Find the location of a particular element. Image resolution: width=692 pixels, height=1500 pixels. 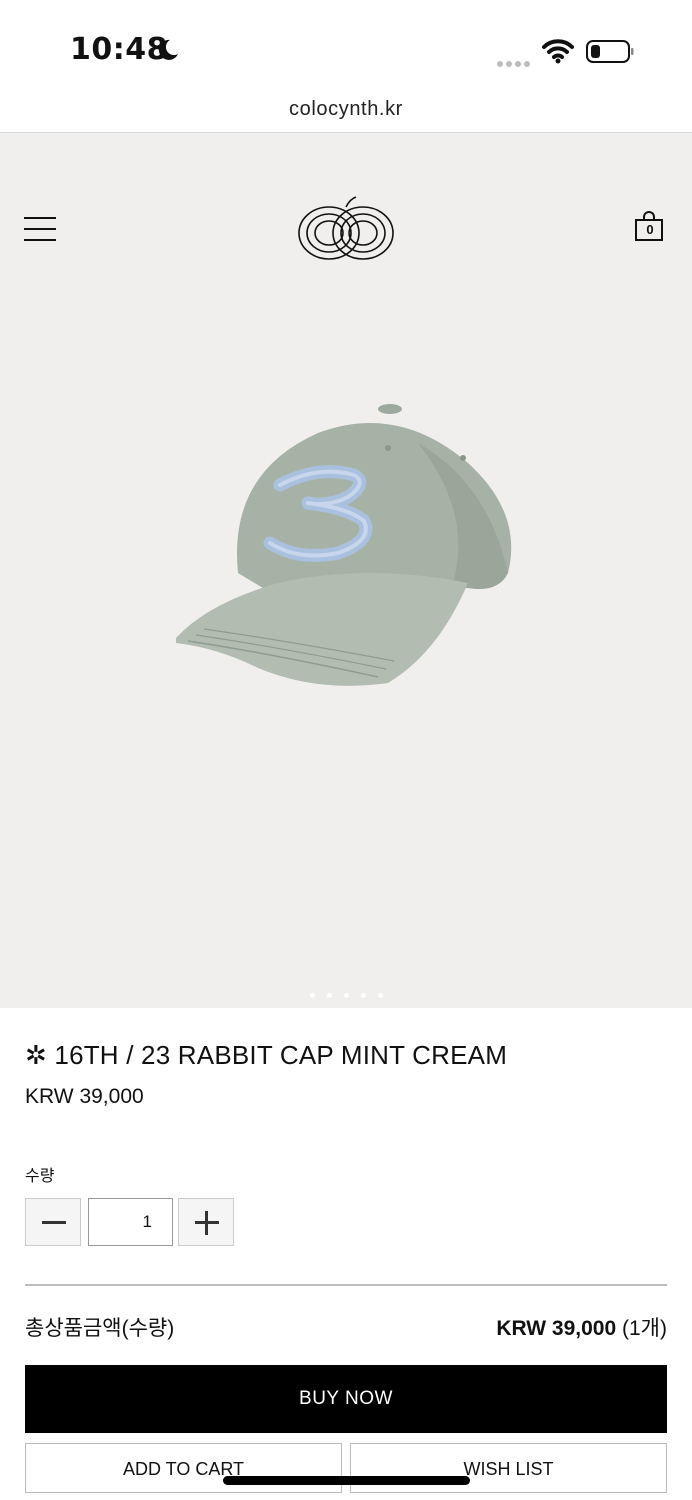

wifi-icon is located at coordinates (558, 51).